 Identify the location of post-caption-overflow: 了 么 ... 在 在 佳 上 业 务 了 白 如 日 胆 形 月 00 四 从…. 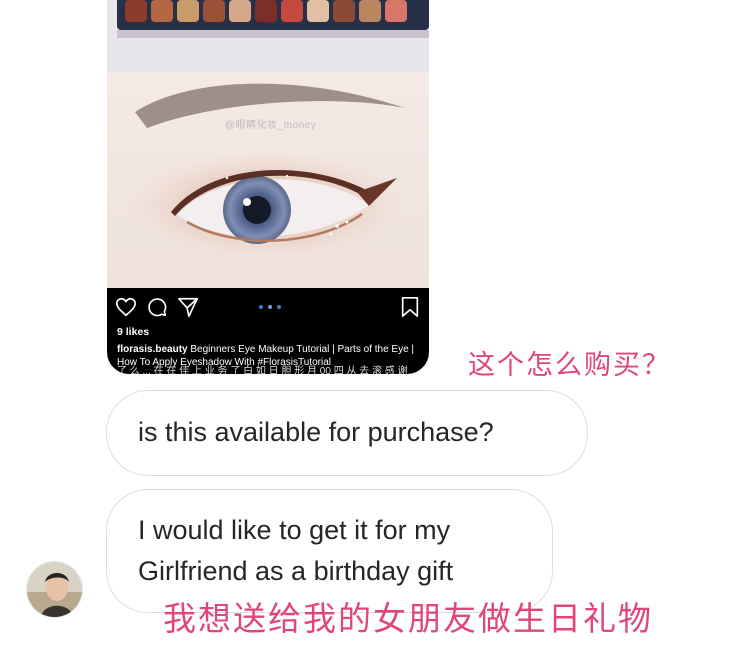
(262, 370).